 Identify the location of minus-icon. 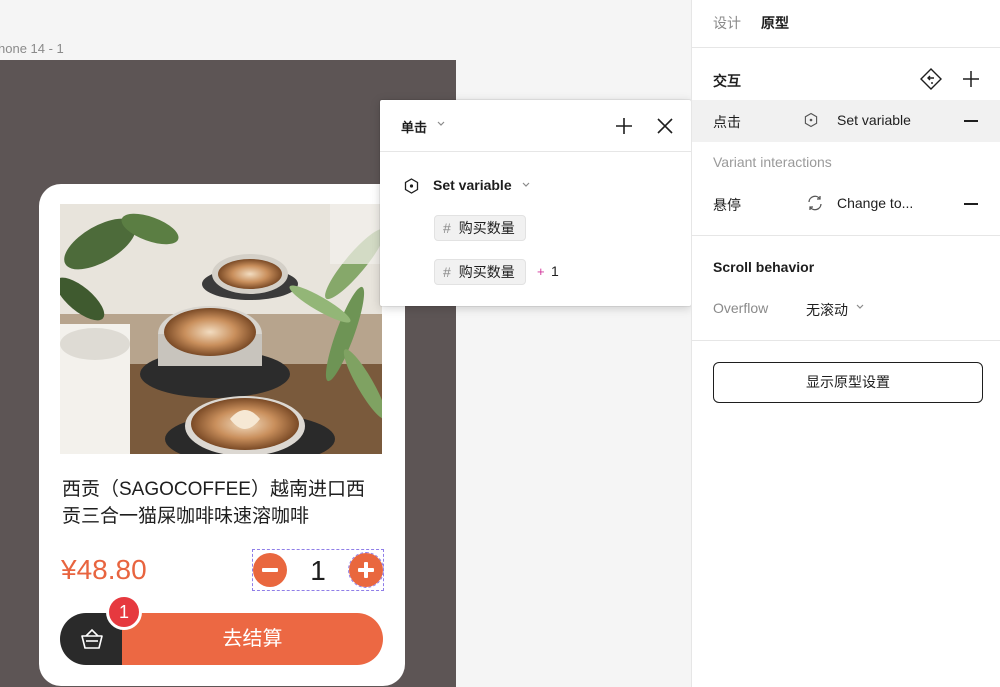
(270, 570).